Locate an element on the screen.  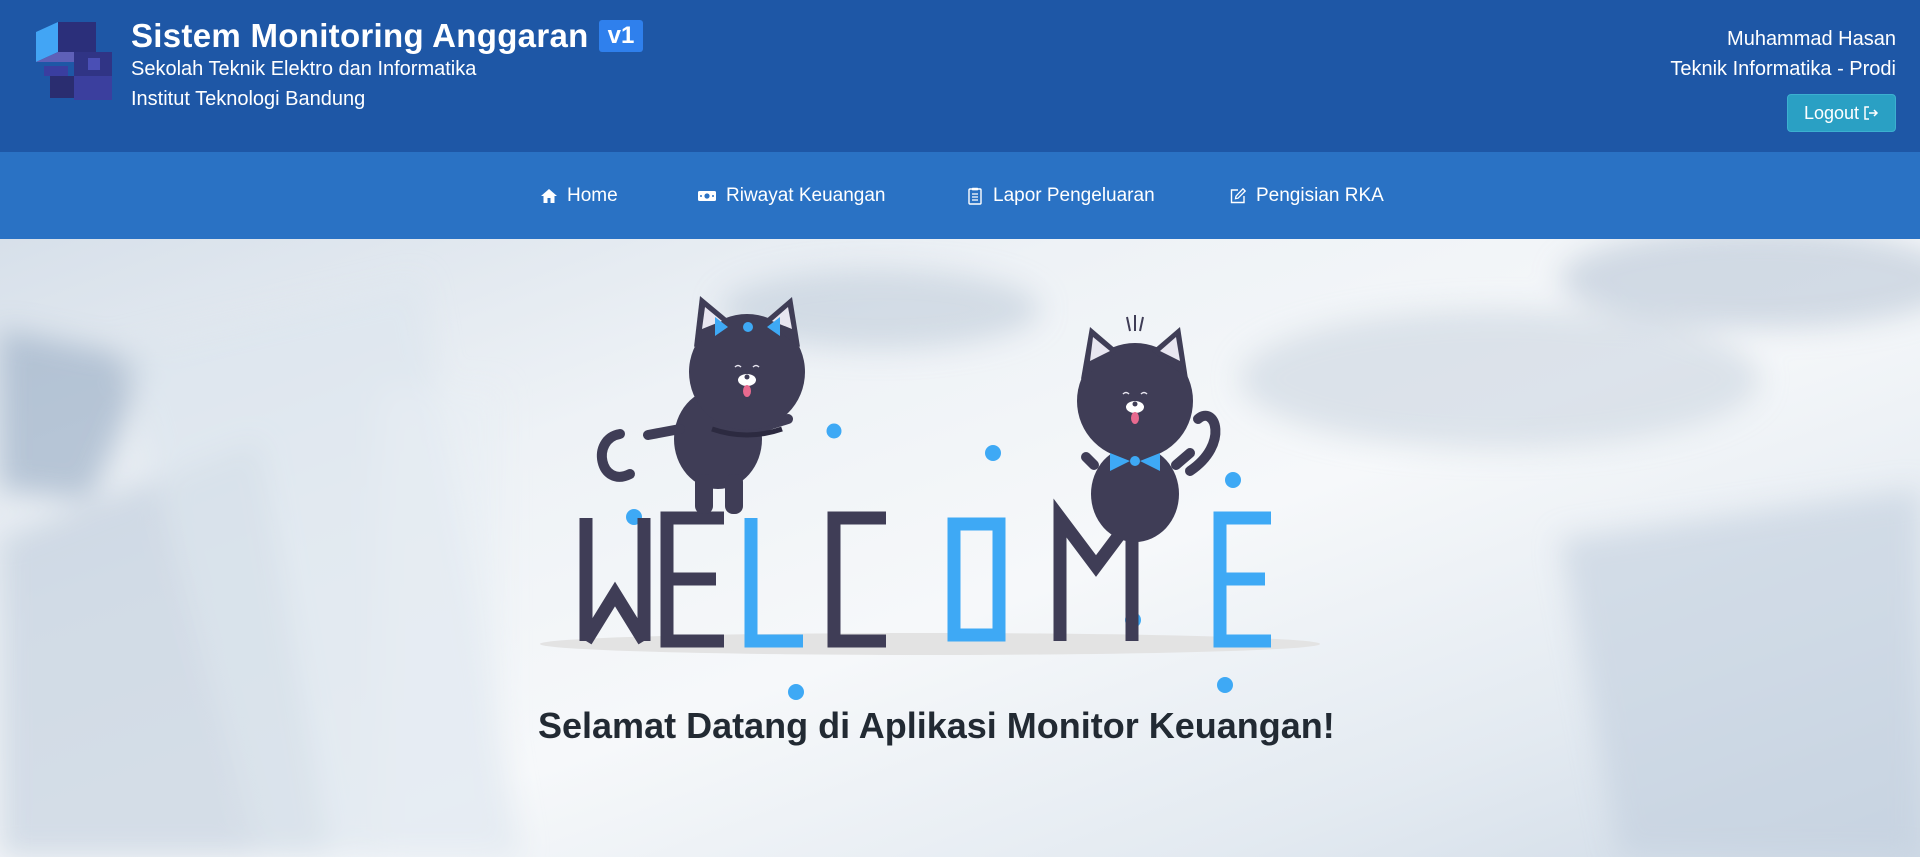
nav-item-riwayat-keuangan: Riwayat Keuangan is located at coordinates (791, 195).